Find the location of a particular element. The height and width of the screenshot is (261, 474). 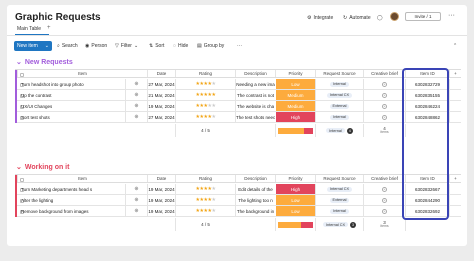

cell-item: Up the contrast is located at coordinates (71, 95).